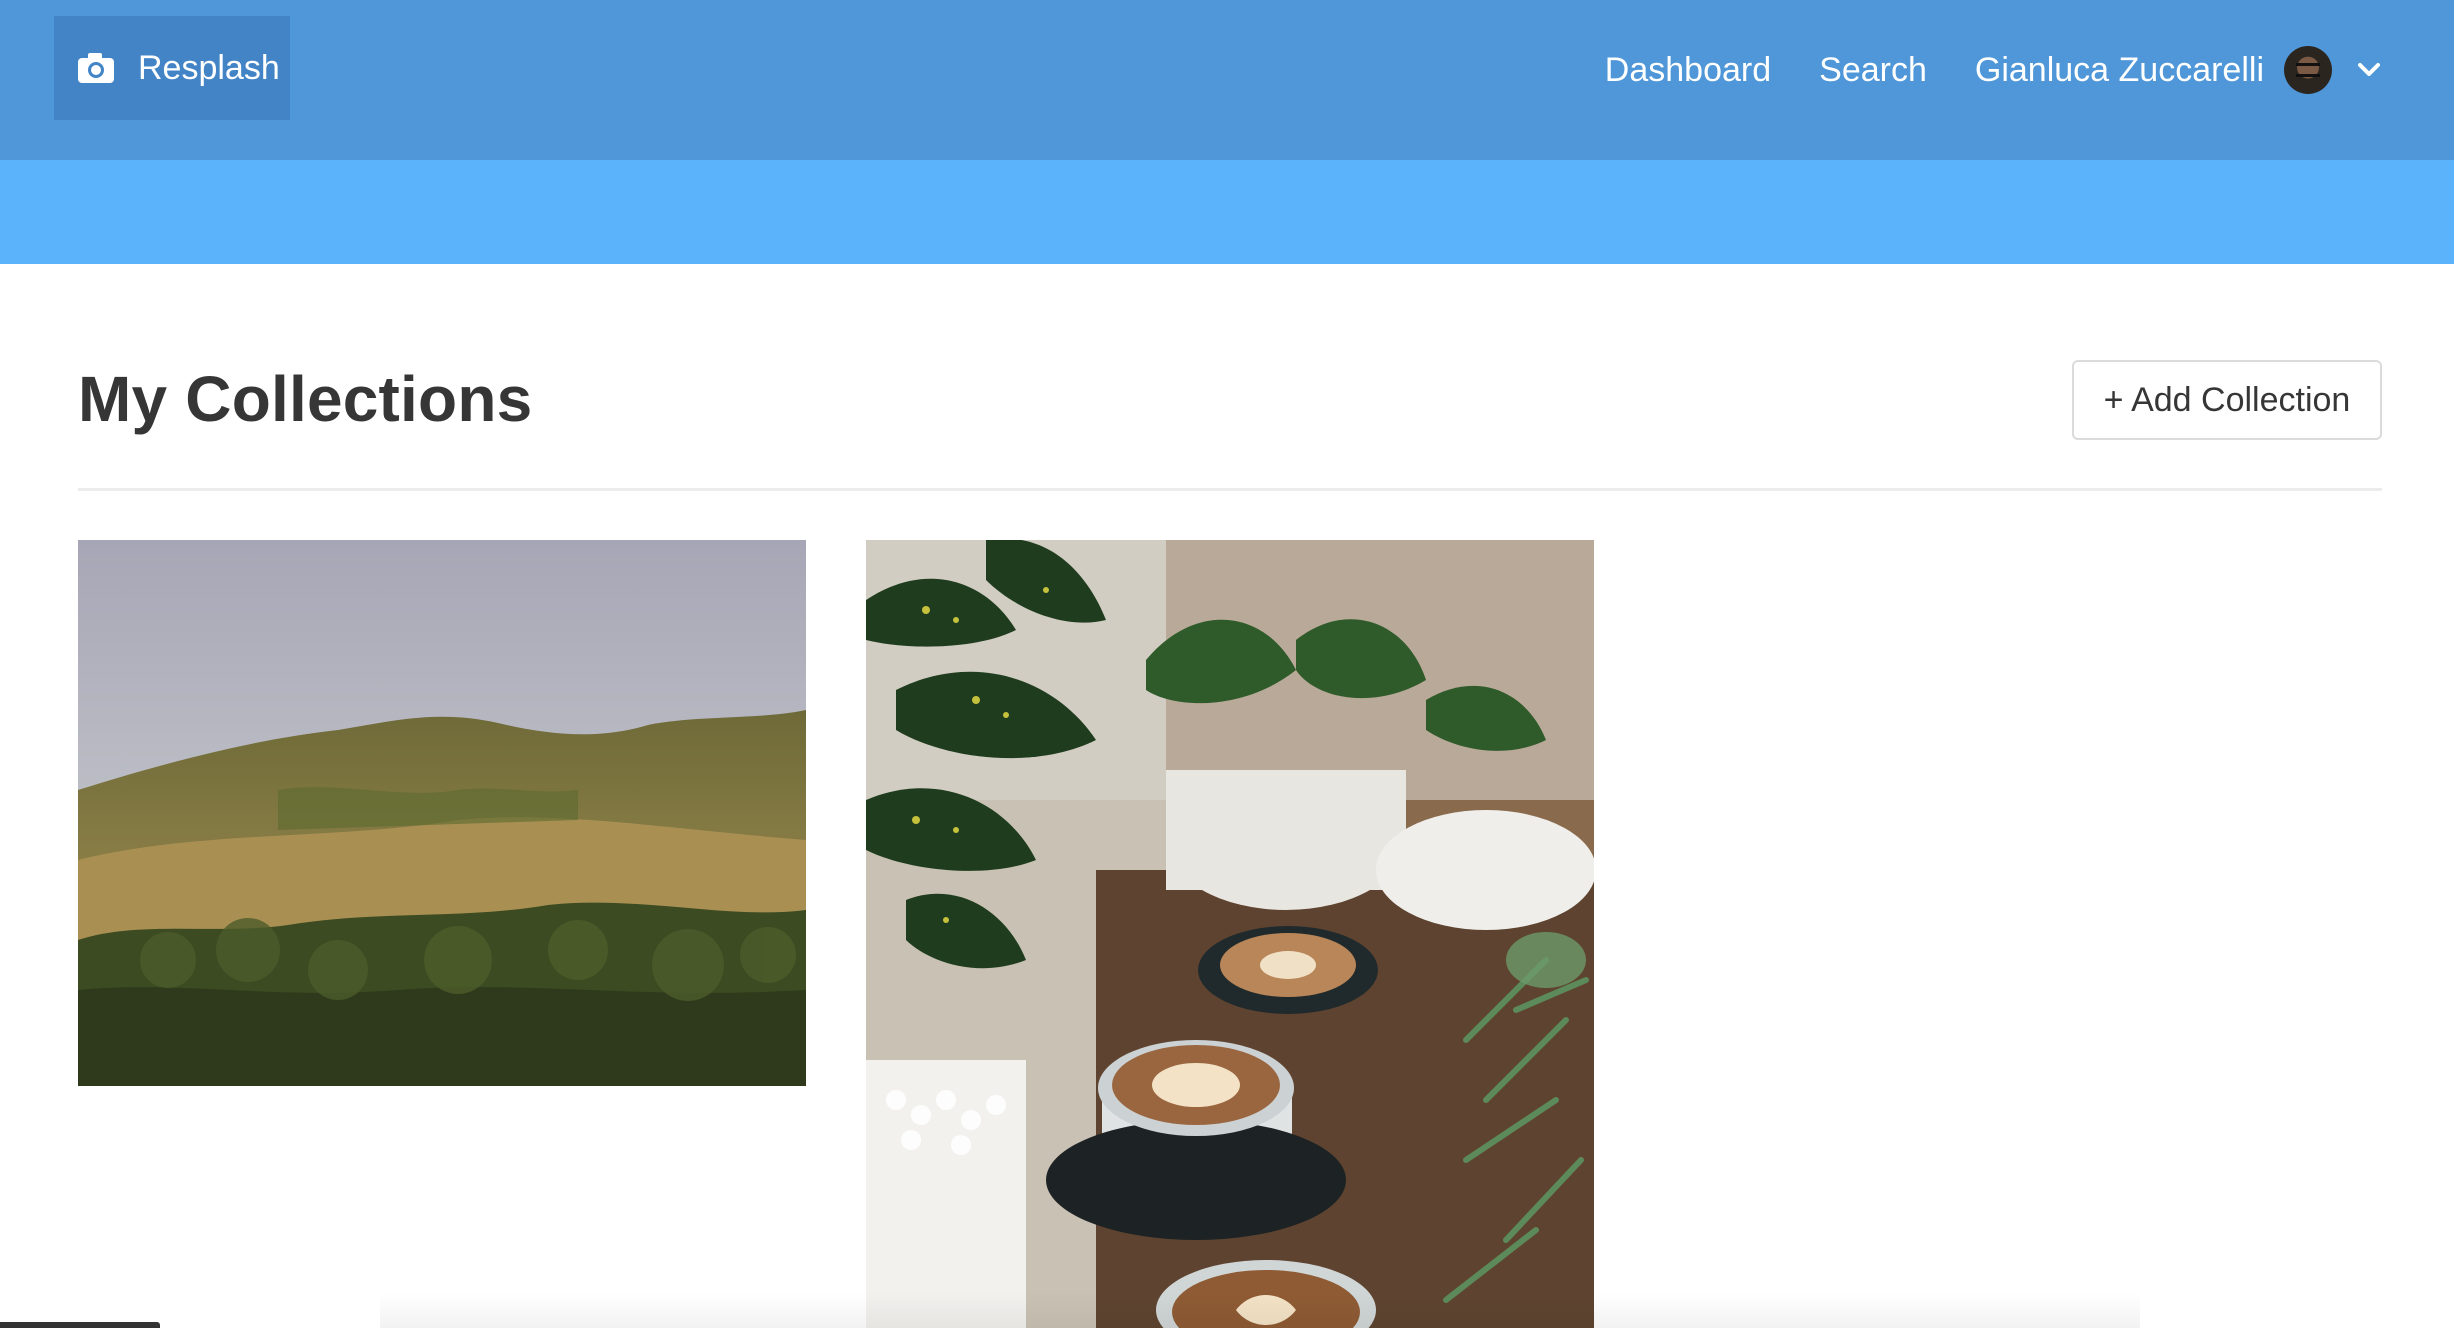 This screenshot has height=1328, width=2454. Describe the element at coordinates (2227, 400) in the screenshot. I see `add-collection-button: + Add Collection` at that location.